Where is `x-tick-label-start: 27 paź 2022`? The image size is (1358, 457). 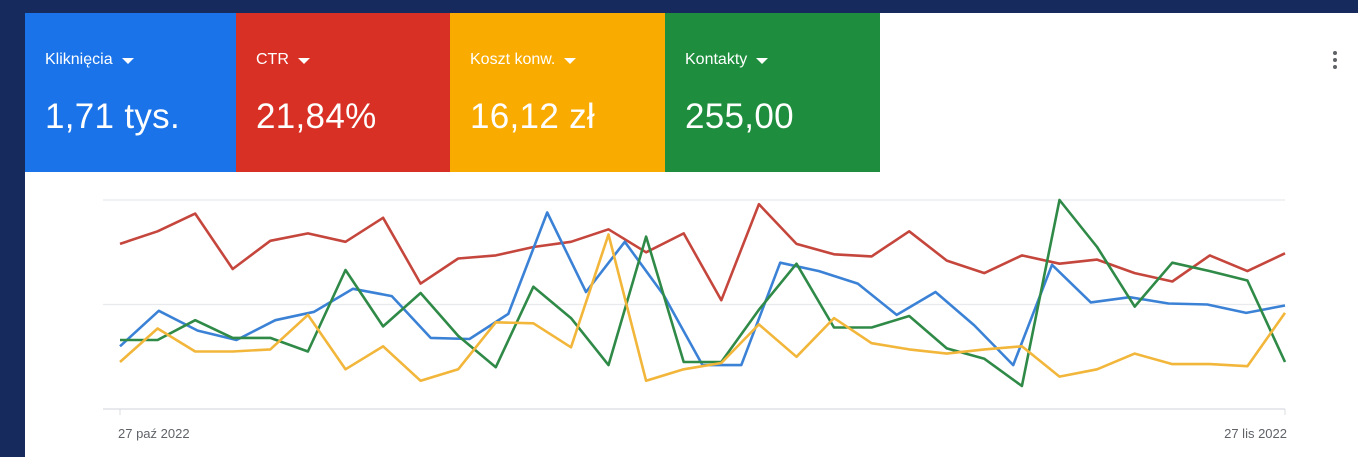
x-tick-label-start: 27 paź 2022 is located at coordinates (154, 433).